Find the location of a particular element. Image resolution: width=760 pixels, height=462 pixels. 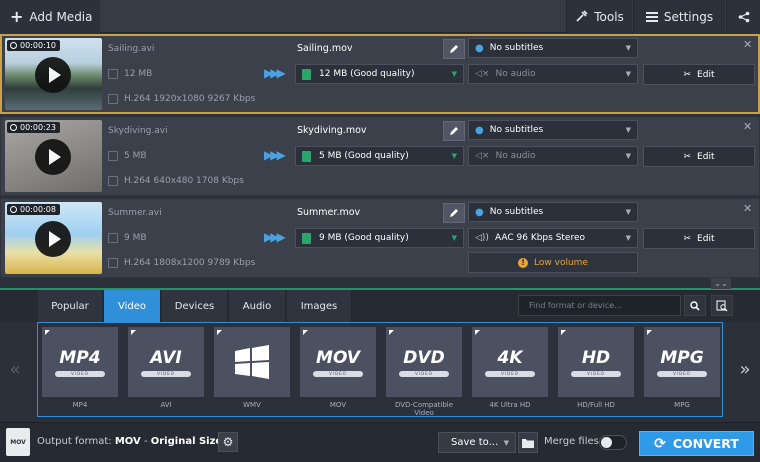

duration-text: 00:00:10 is located at coordinates (38, 45).